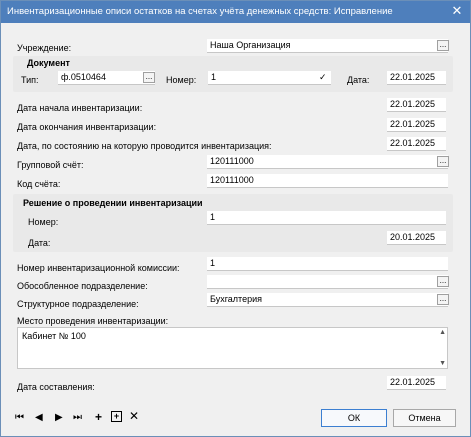 This screenshot has height=437, width=471. What do you see at coordinates (354, 418) in the screenshot?
I see `ok-button: ОК` at bounding box center [354, 418].